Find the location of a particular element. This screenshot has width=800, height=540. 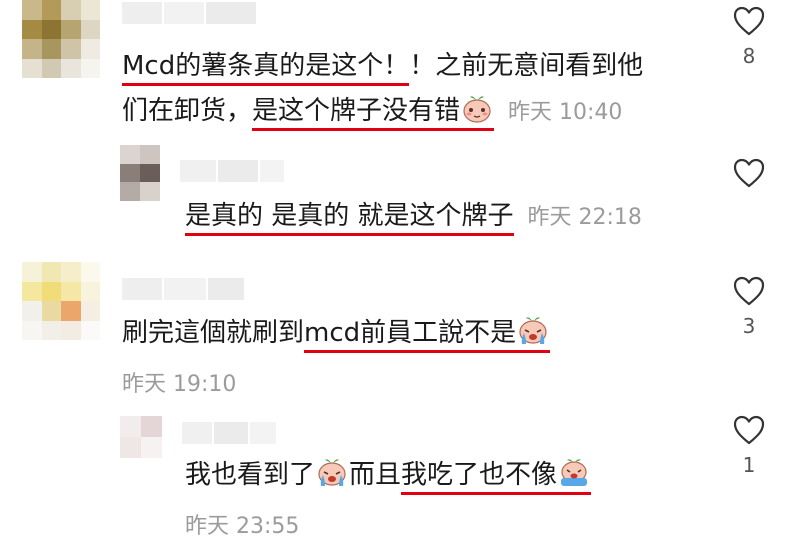

highlighted-text: 我吃了也不像 is located at coordinates (496, 476).